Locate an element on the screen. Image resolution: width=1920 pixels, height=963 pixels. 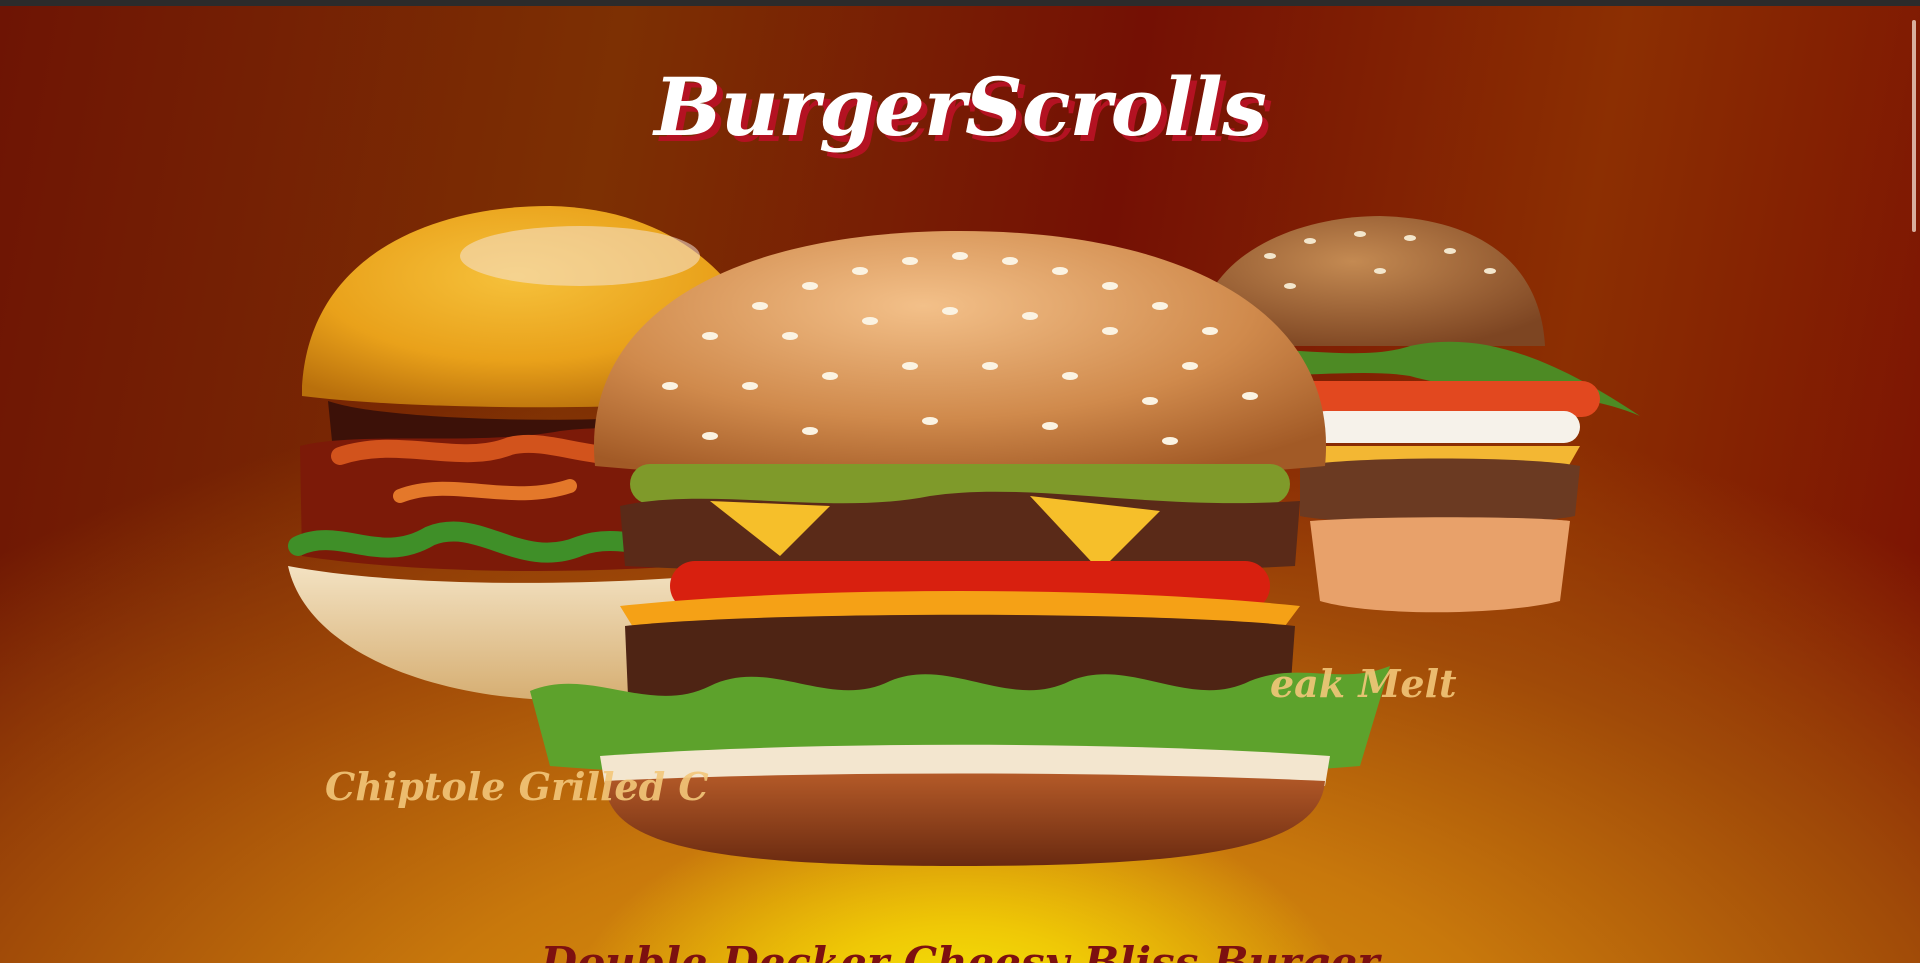
vertical-scrollbar is located at coordinates (1913, 484).